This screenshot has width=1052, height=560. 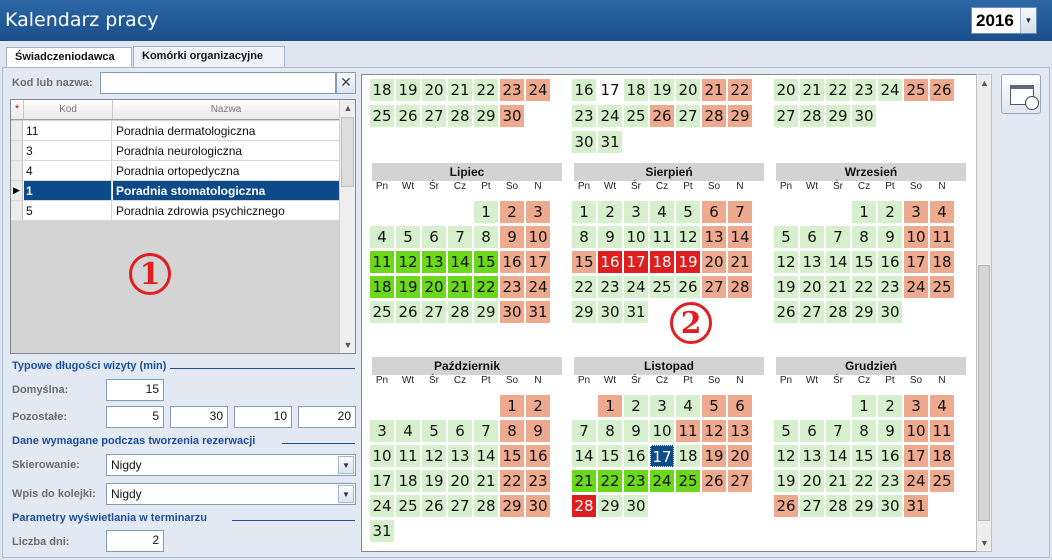 I want to click on table-row: ▶ 1 Poradnia stomatologiczna, so click(x=175, y=191).